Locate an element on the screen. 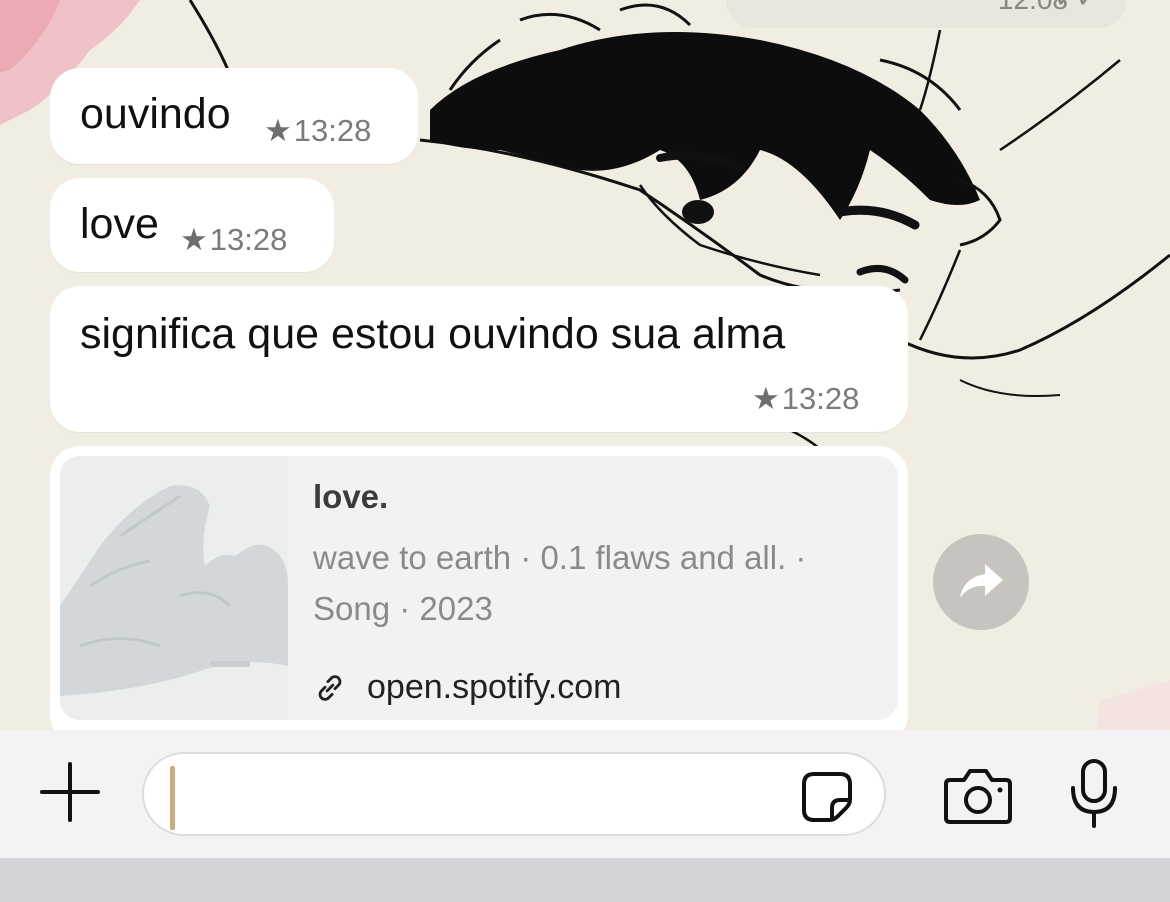 The image size is (1170, 902). message-text: ouvindo is located at coordinates (155, 114).